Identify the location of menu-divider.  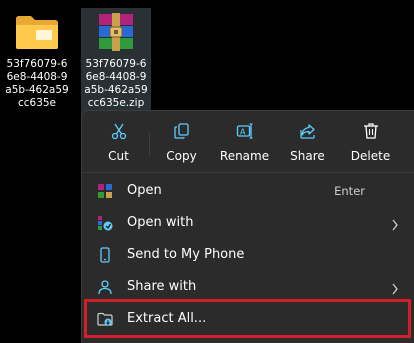
(248, 172).